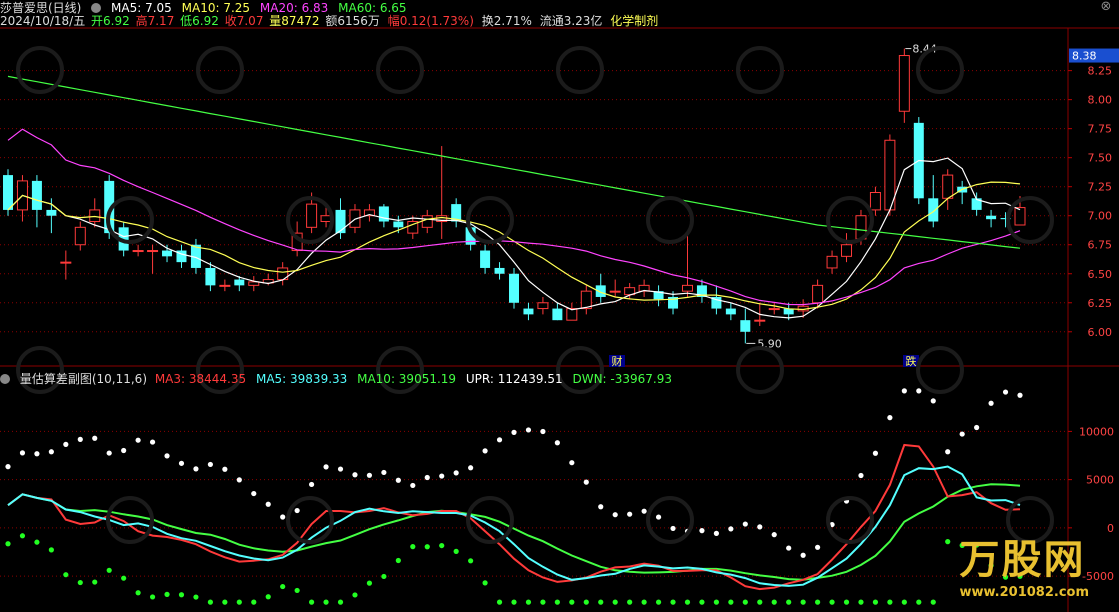 The width and height of the screenshot is (1119, 612). I want to click on settings-icon, so click(96, 8).